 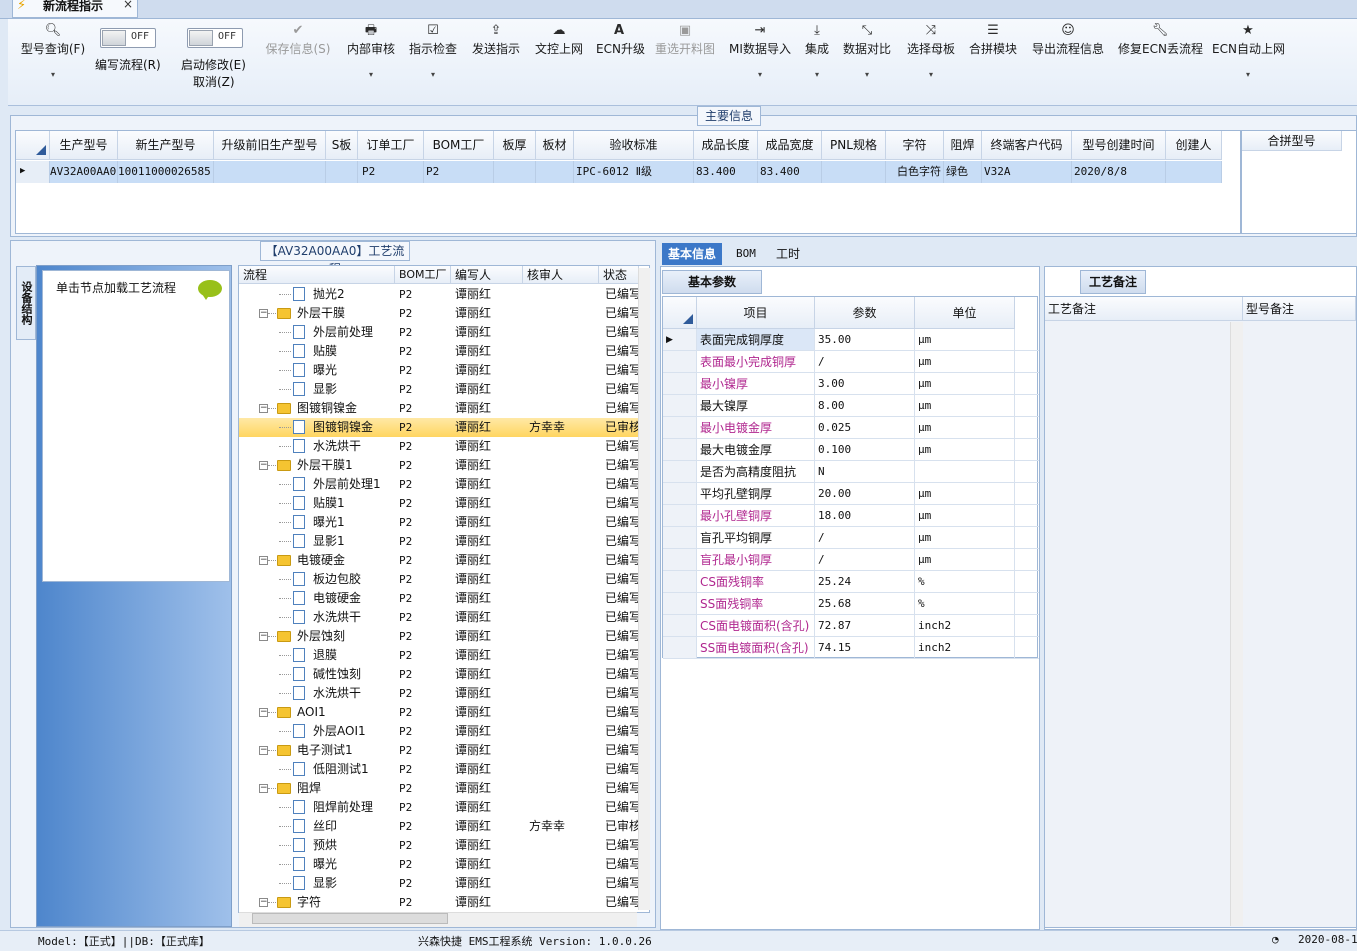 What do you see at coordinates (788, 254) in the screenshot?
I see `tab-work-hours: 工时` at bounding box center [788, 254].